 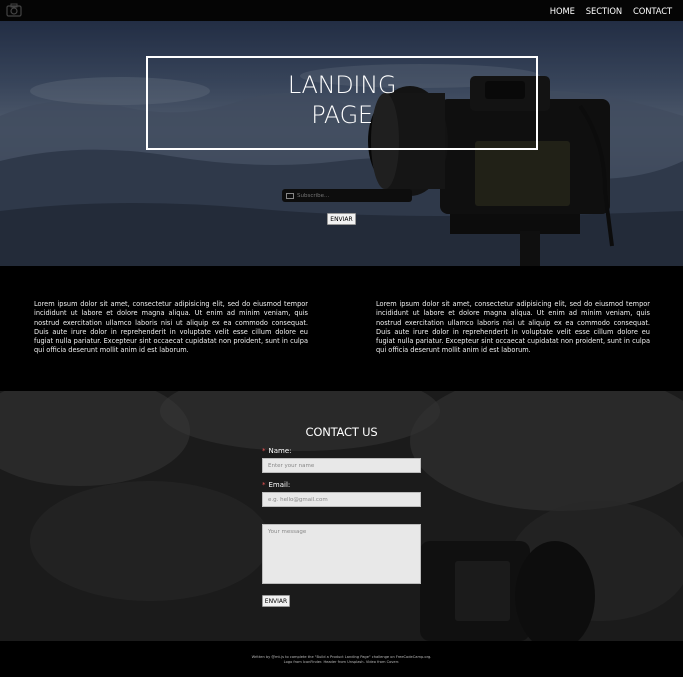 What do you see at coordinates (341, 554) in the screenshot?
I see `message-field: Your message` at bounding box center [341, 554].